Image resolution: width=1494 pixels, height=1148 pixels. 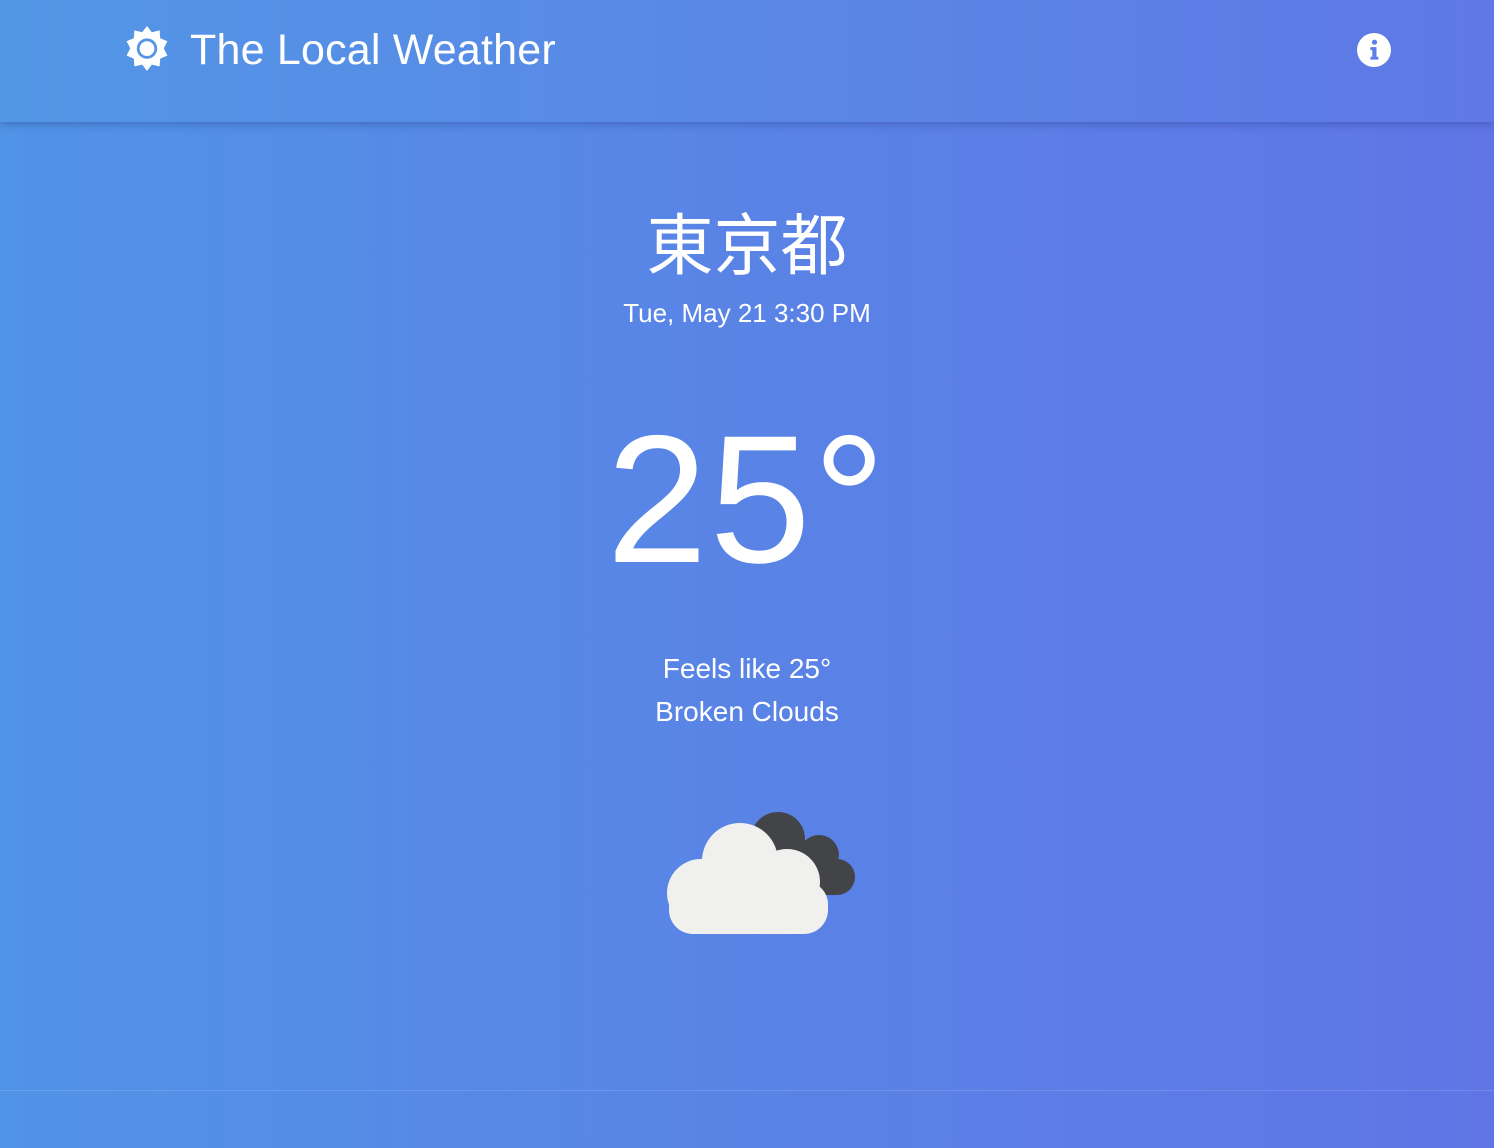 I want to click on app-bar: The Local Weather, so click(x=747, y=61).